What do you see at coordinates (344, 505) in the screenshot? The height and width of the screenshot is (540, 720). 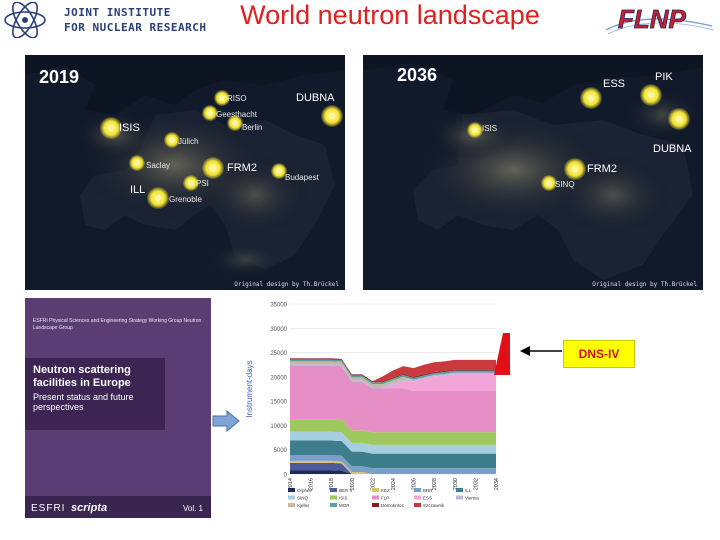 I see `legend-label: MOR` at bounding box center [344, 505].